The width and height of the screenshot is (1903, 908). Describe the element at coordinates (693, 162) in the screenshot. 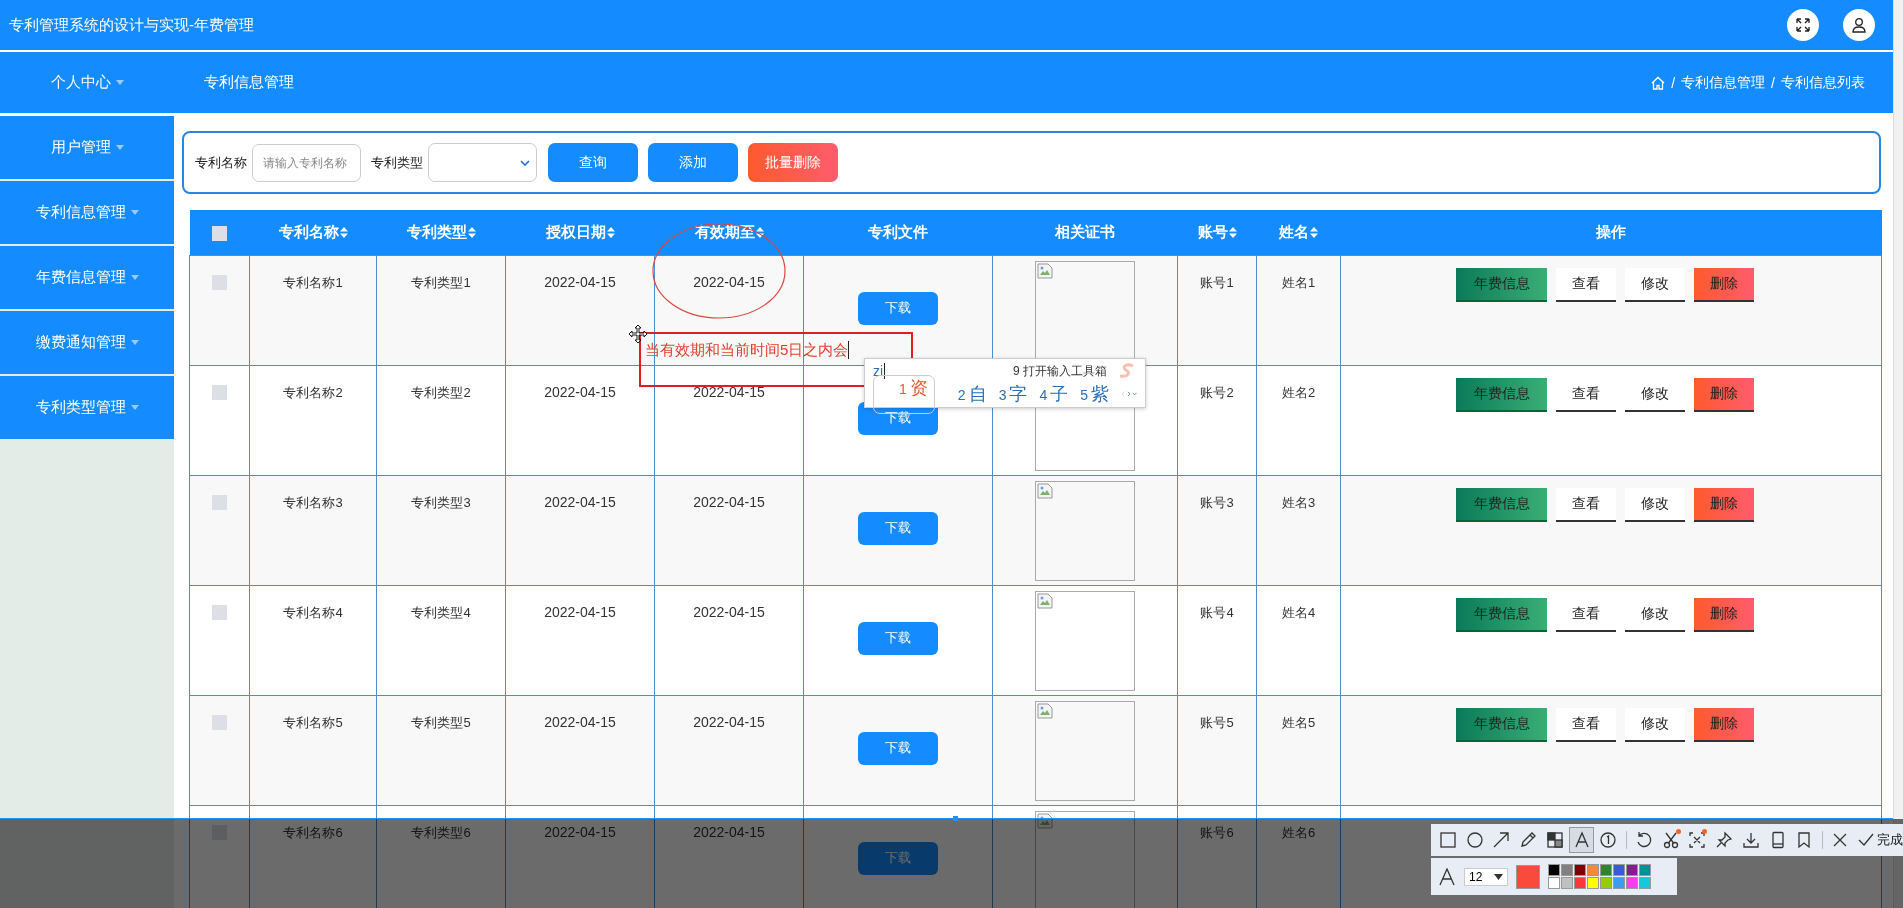

I see `search-button: 添加` at that location.